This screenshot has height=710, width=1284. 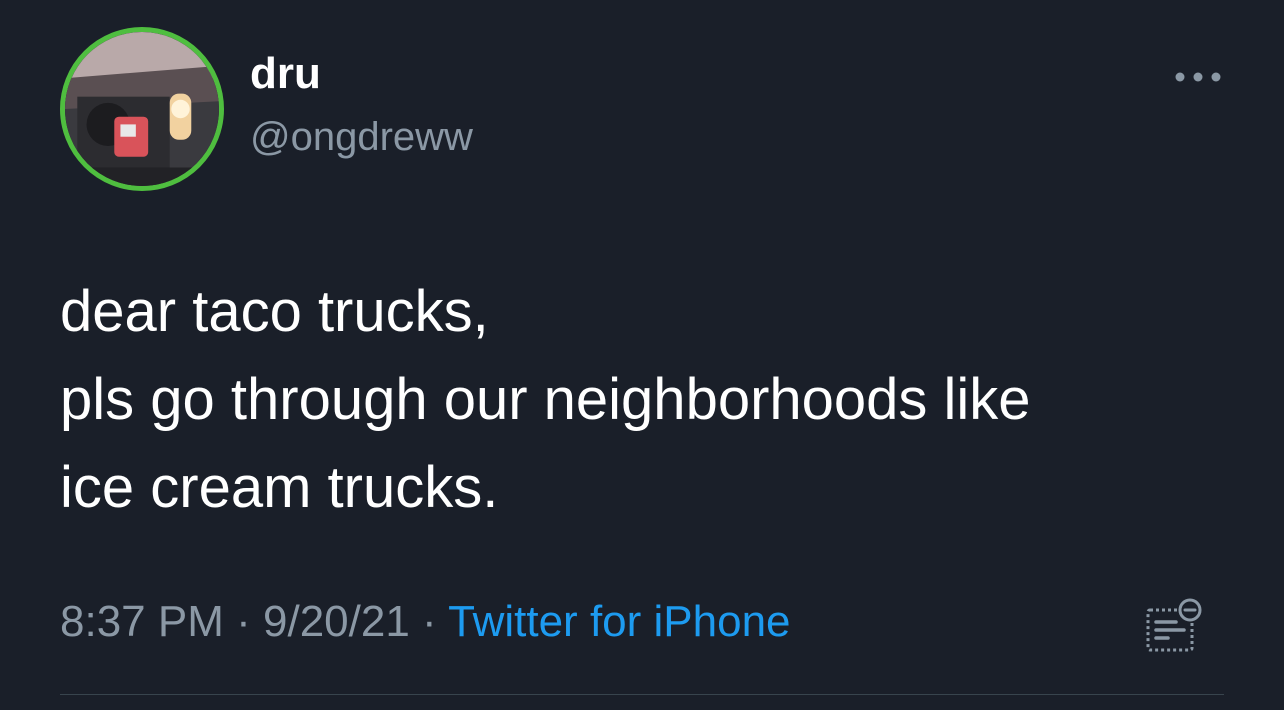 What do you see at coordinates (361, 137) in the screenshot?
I see `user-handle: @ongdreww` at bounding box center [361, 137].